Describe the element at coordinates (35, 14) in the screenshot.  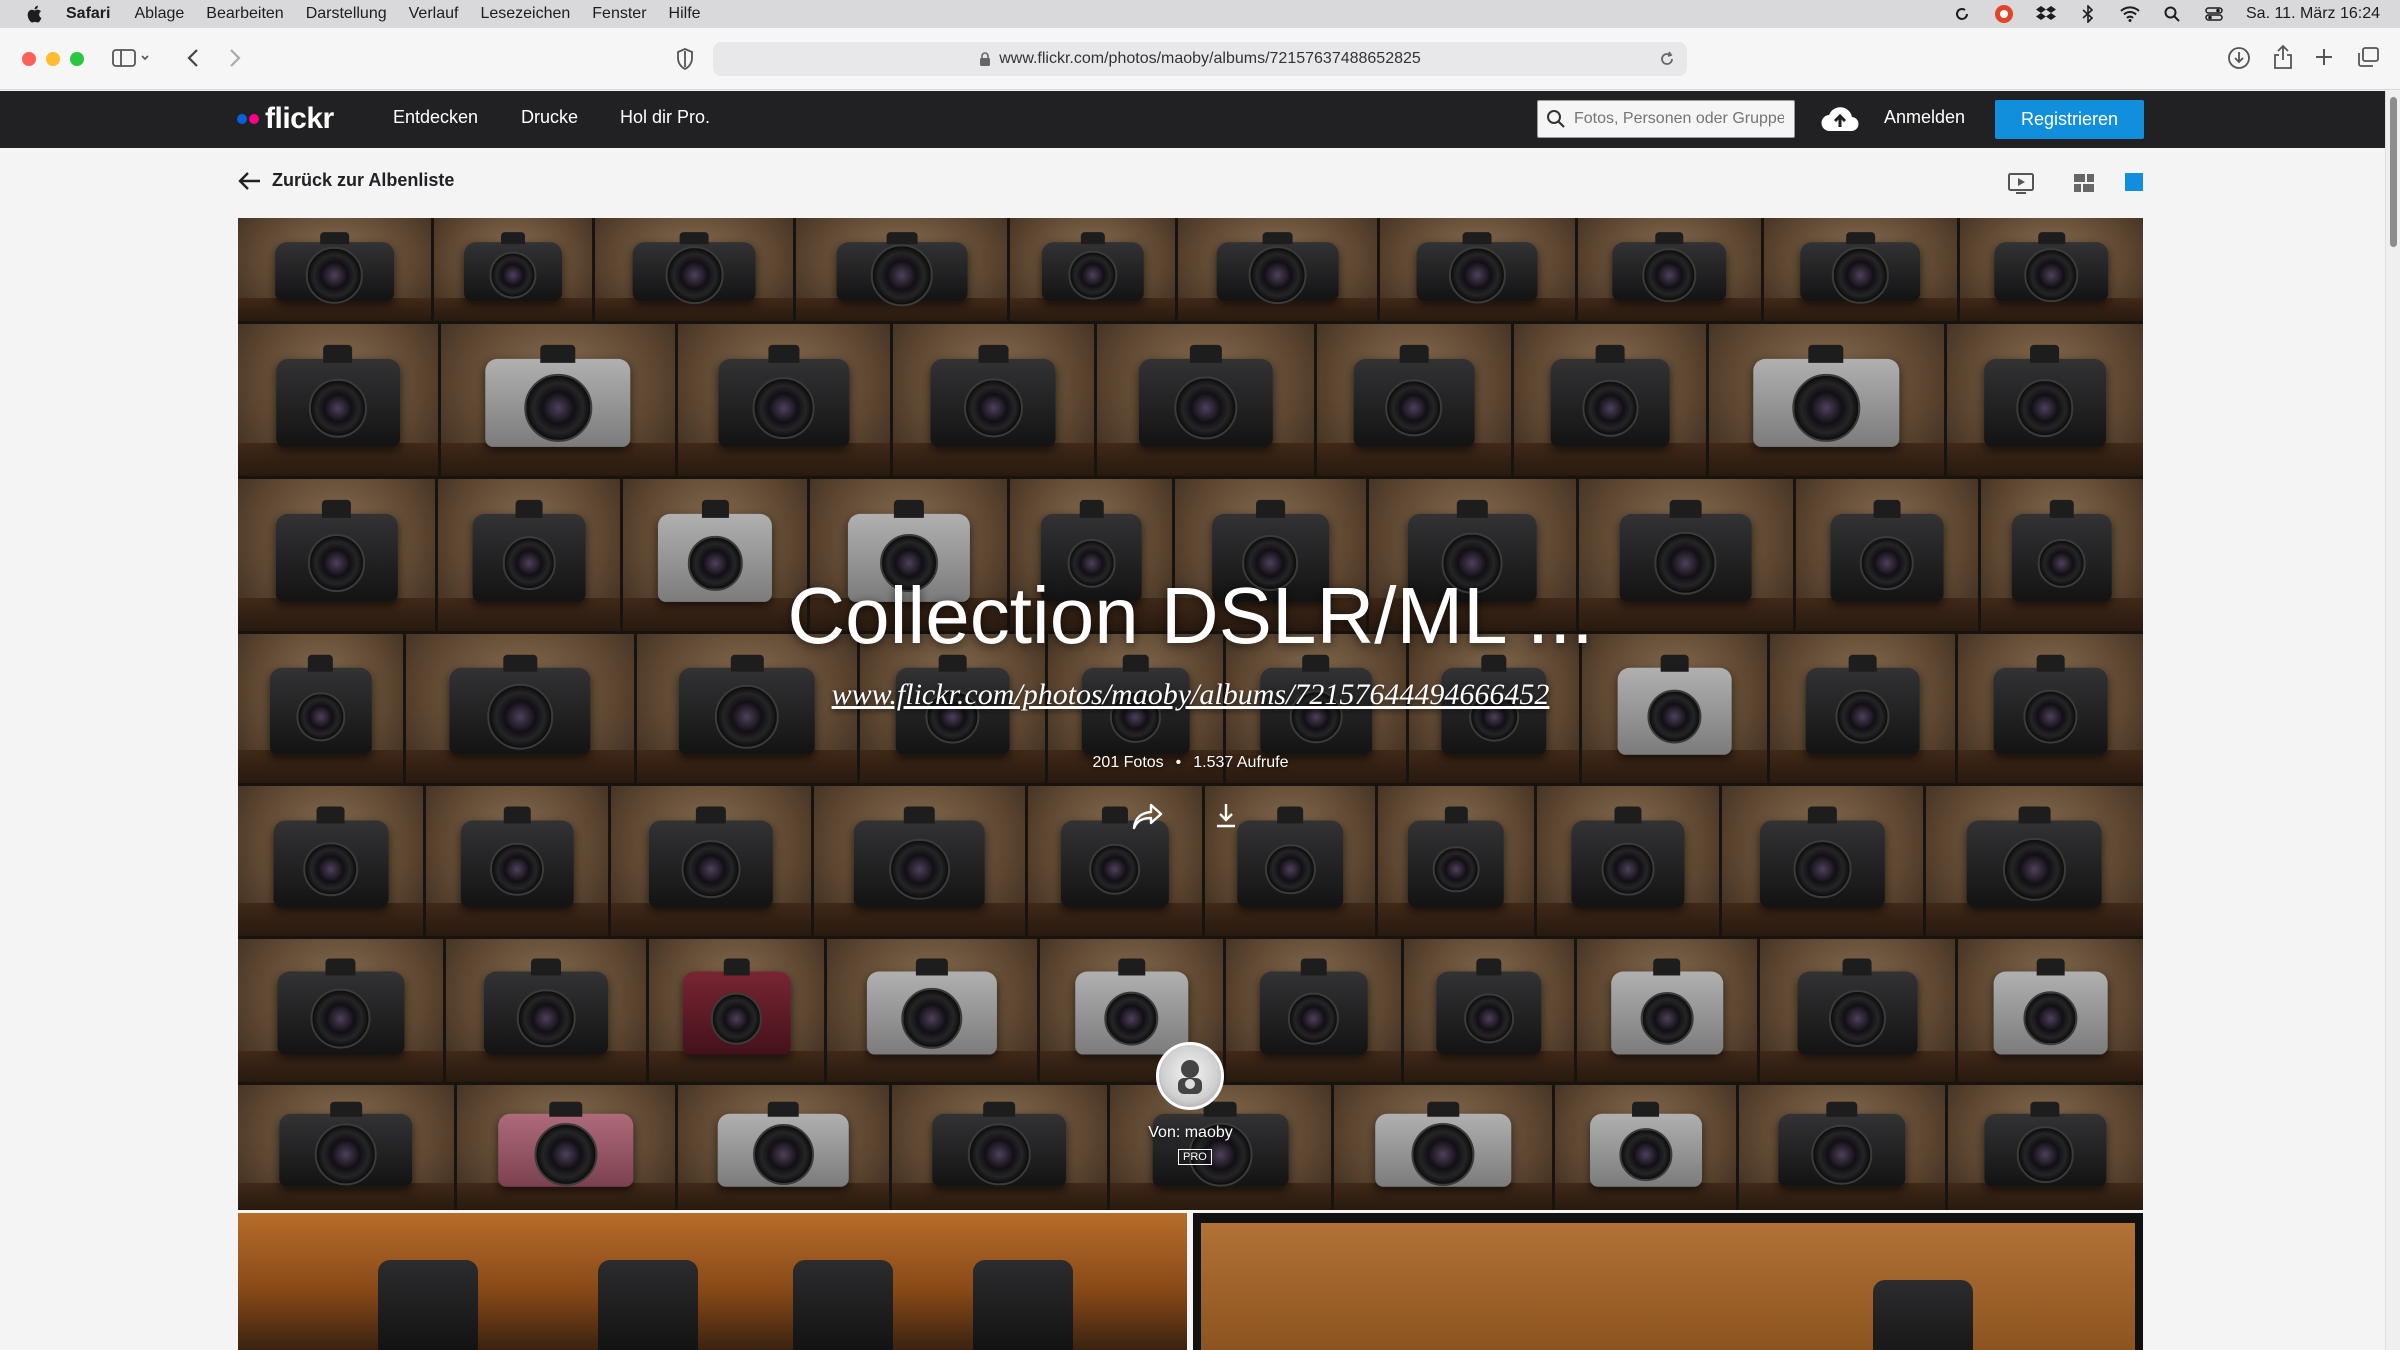
I see `apple-logo-icon` at that location.